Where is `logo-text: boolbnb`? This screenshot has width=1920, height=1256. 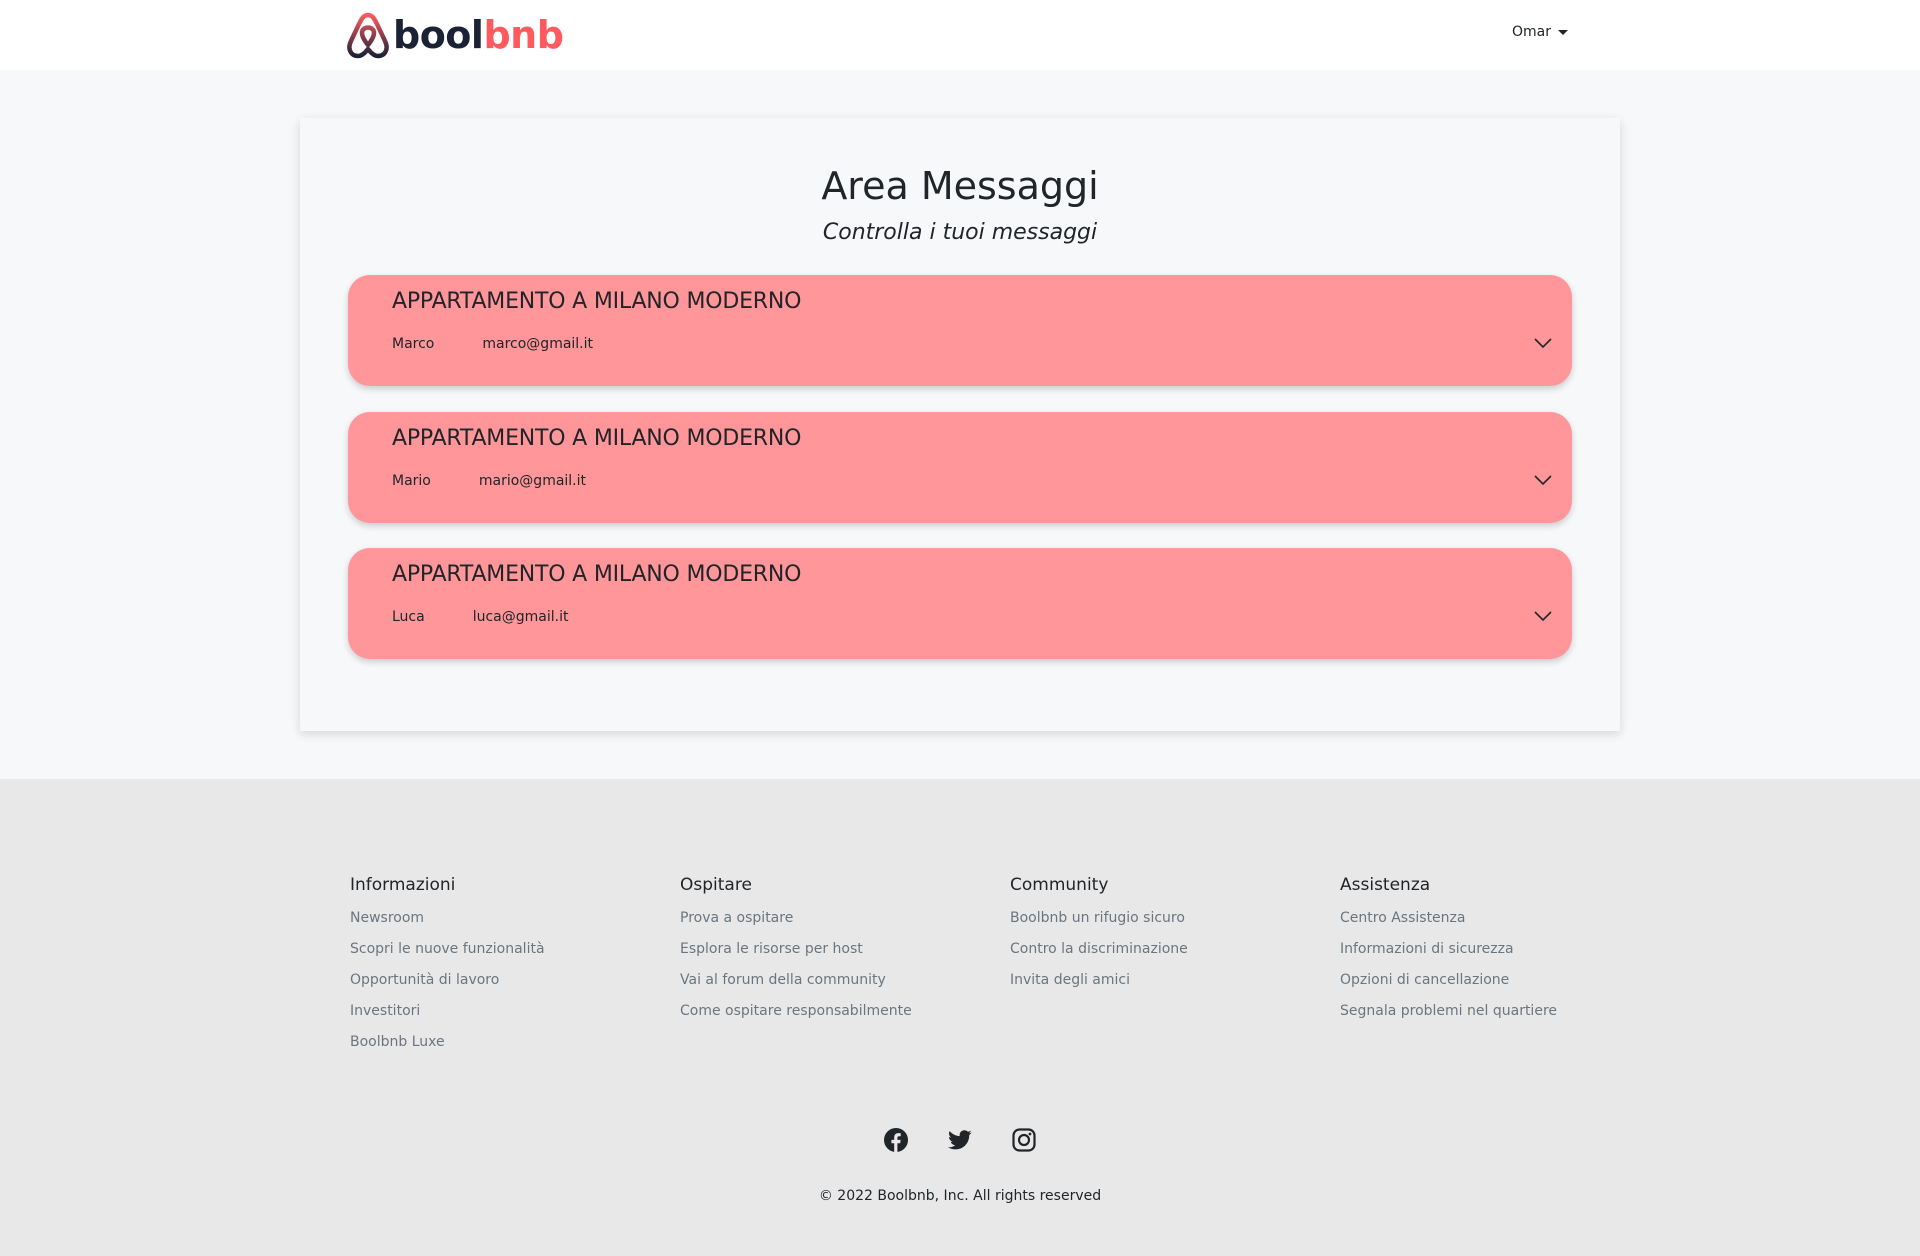
logo-text: boolbnb is located at coordinates (478, 35).